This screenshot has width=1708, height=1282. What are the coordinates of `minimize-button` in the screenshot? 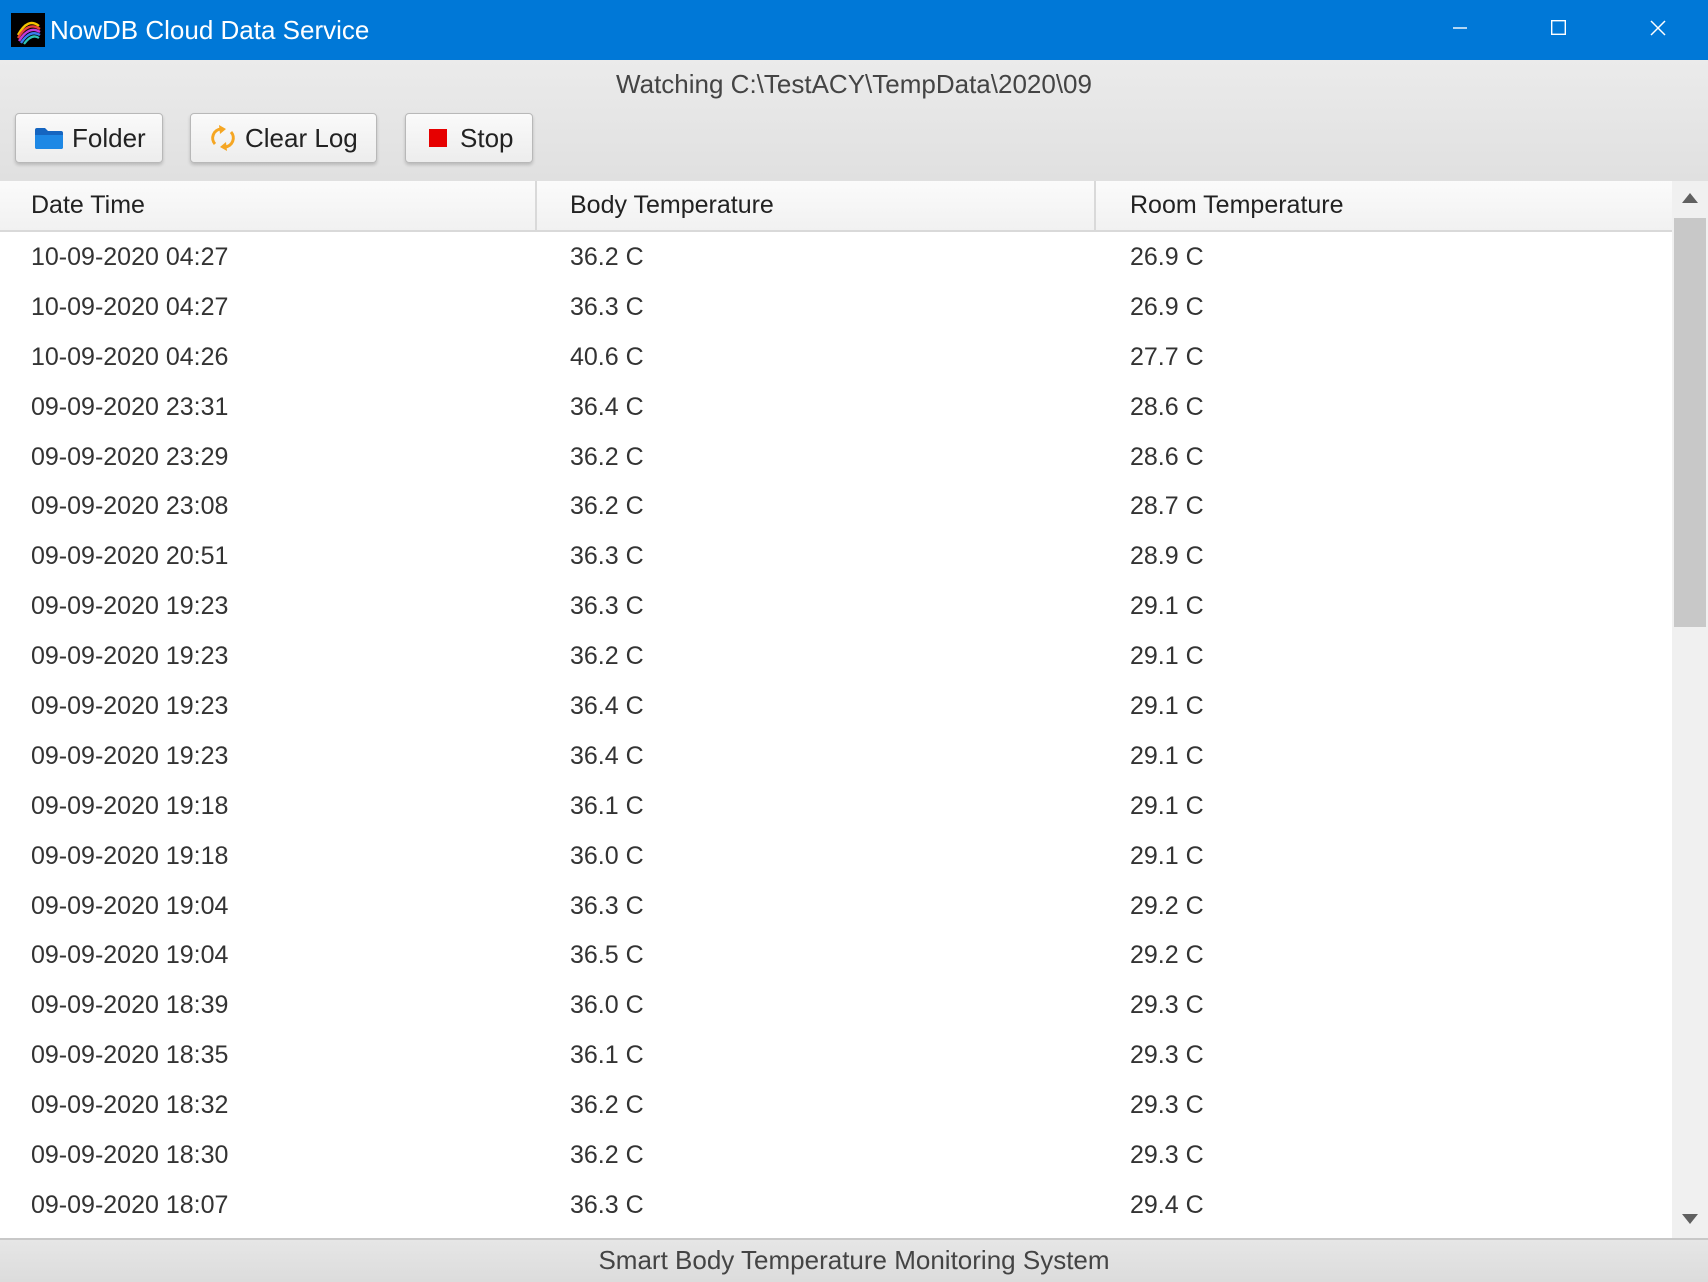 It's located at (1460, 30).